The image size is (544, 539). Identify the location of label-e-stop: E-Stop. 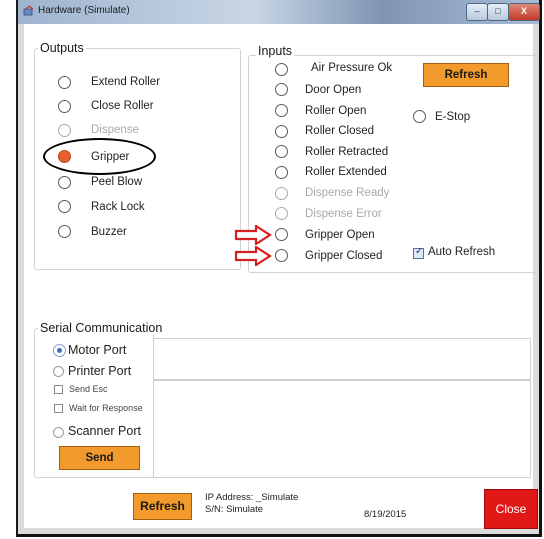
(453, 117).